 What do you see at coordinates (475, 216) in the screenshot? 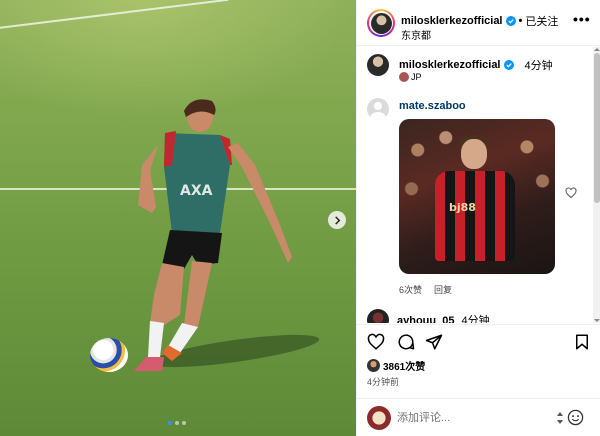
I see `image-player-jersey` at bounding box center [475, 216].